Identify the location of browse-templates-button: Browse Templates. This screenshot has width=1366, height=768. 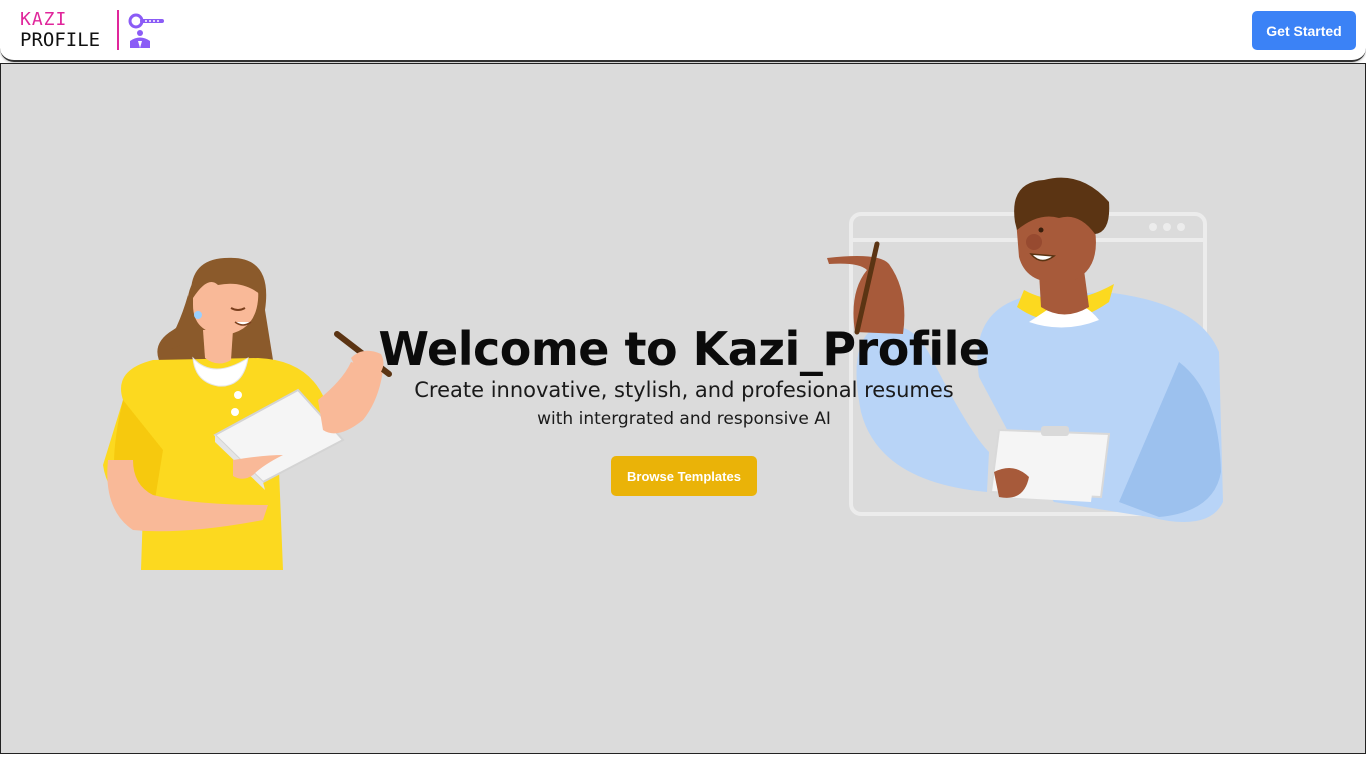
(684, 476).